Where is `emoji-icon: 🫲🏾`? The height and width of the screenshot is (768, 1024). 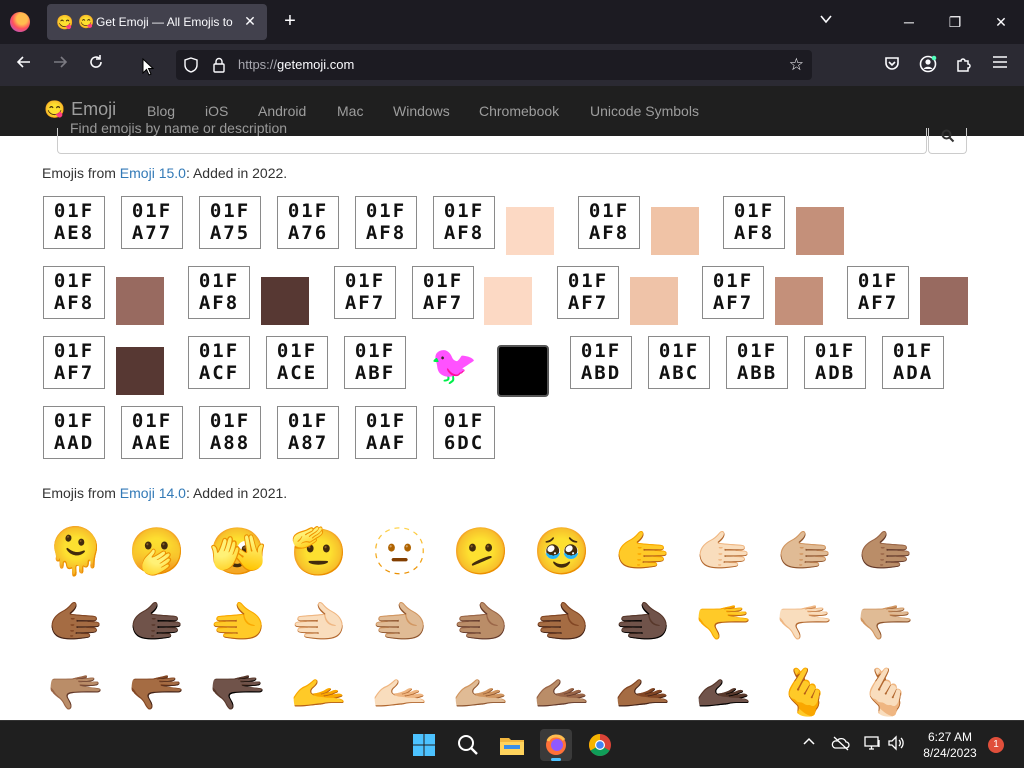
emoji-icon: 🫲🏾 is located at coordinates (562, 622).